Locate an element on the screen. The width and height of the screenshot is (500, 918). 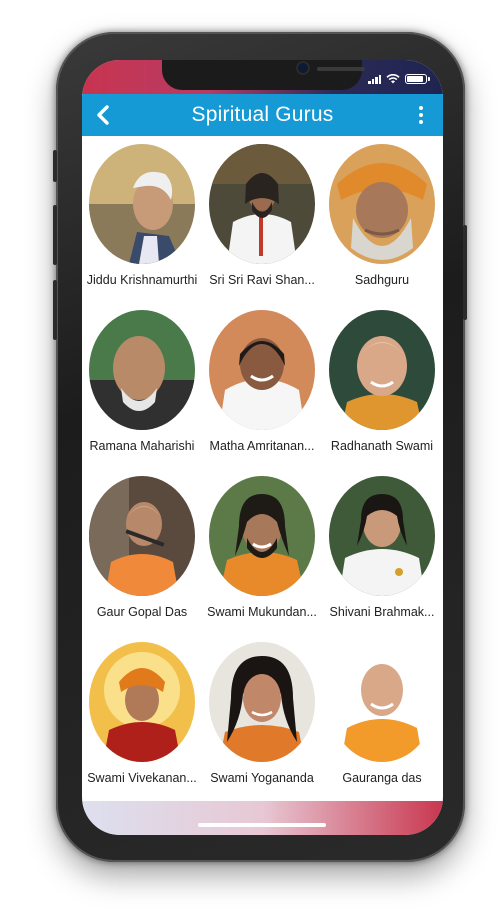
guru-name: Radhanath Swami is located at coordinates (382, 446).